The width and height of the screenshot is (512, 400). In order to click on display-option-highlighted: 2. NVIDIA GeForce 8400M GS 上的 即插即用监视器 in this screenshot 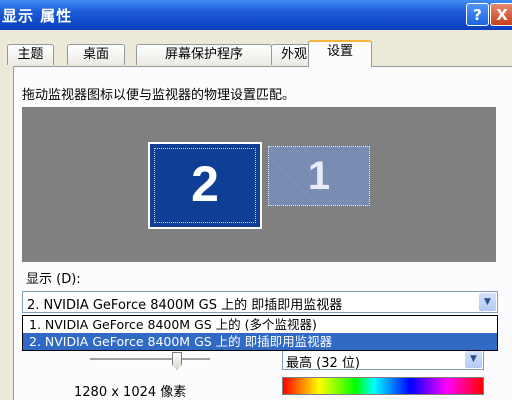, I will do `click(260, 341)`.